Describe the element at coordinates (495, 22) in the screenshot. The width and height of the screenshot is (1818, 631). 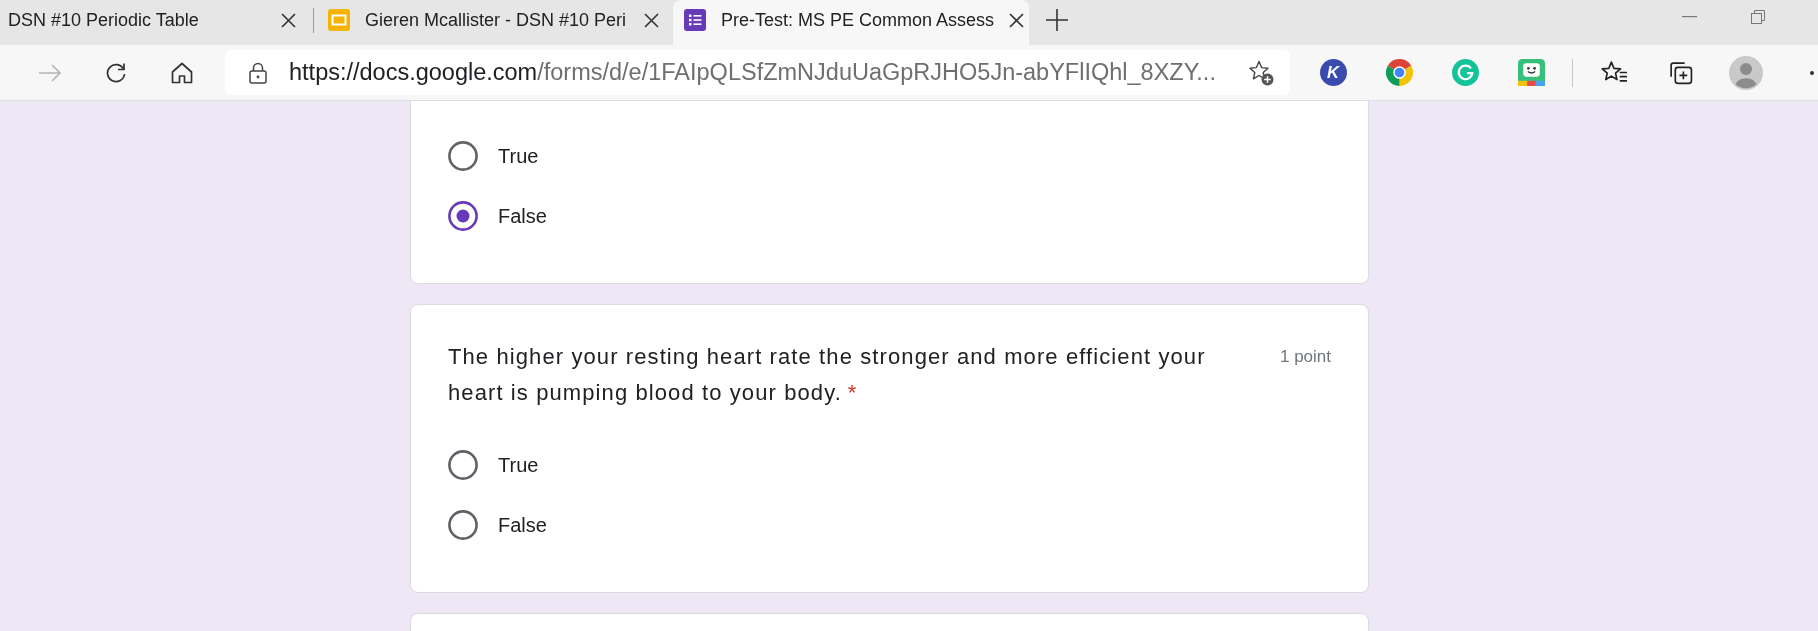
I see `browser-tab: Gieren Mcallister - DSN #10 Peri` at that location.